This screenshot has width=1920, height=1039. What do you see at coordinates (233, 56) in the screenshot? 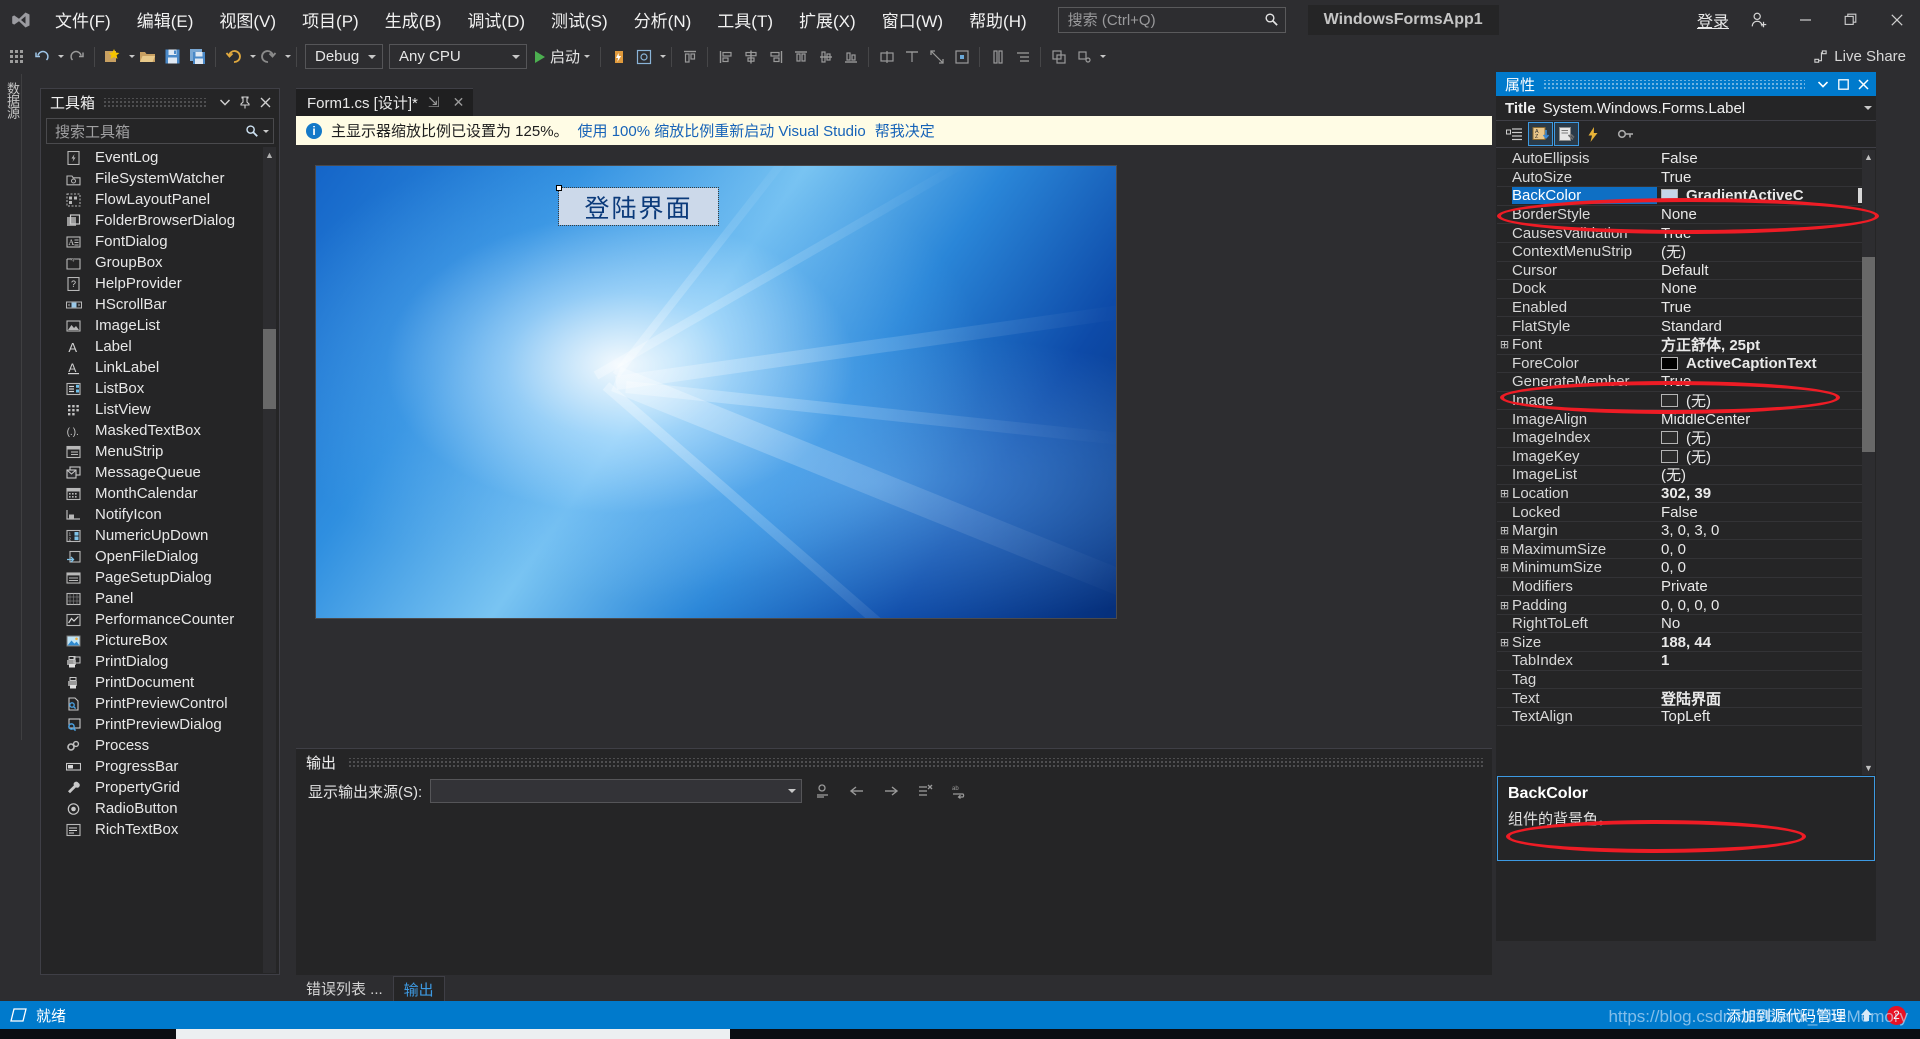
I see `undo-icon` at bounding box center [233, 56].